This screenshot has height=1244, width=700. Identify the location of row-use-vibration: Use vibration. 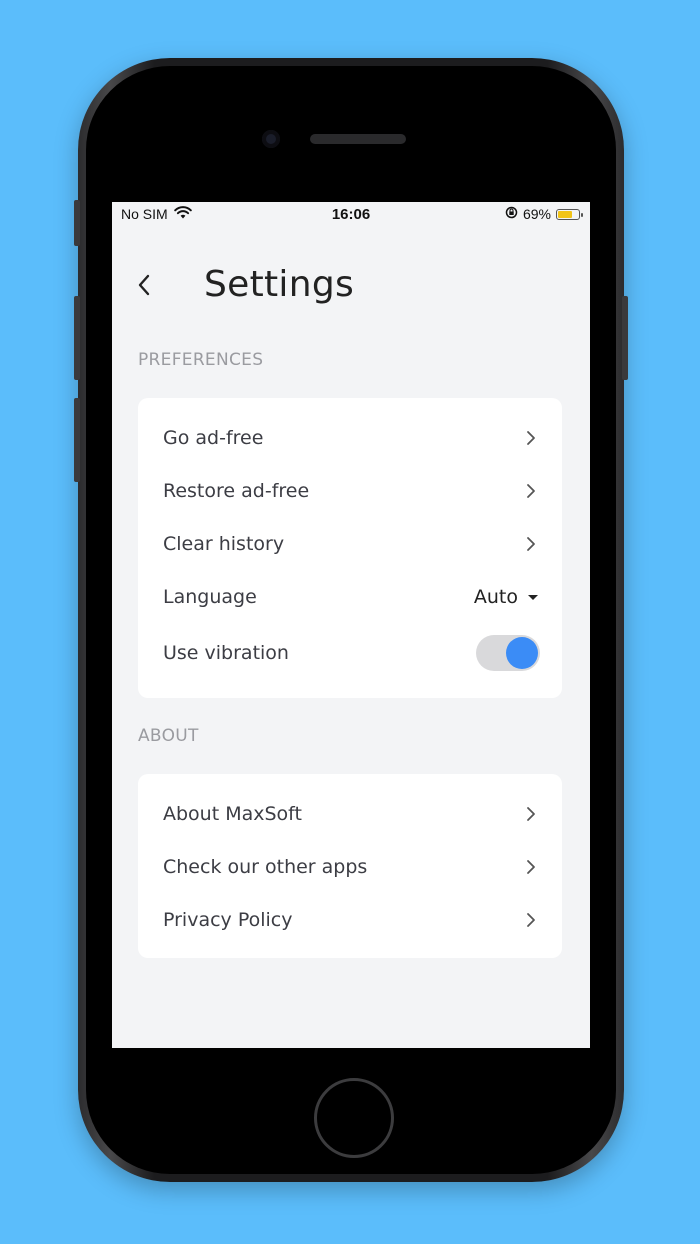
(350, 653).